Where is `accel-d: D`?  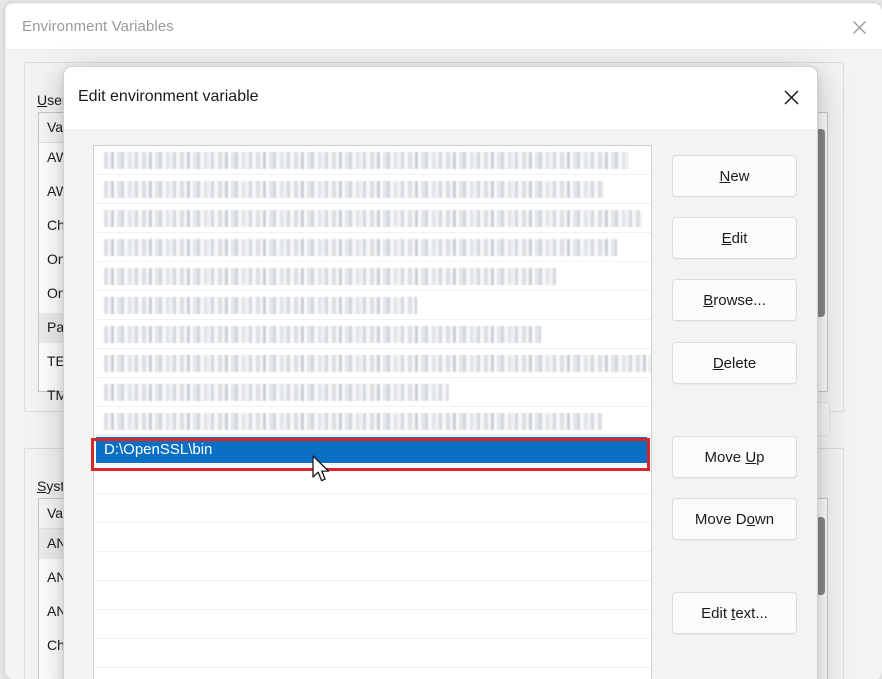
accel-d: D is located at coordinates (718, 363).